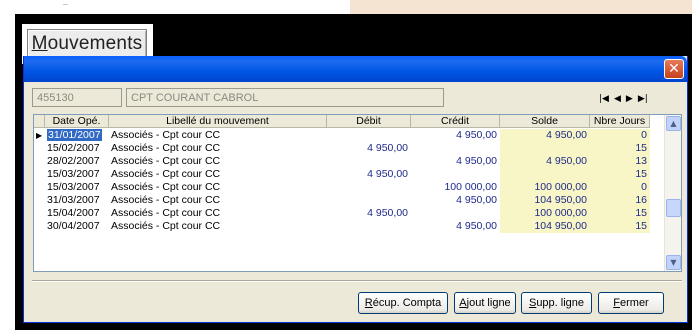  I want to click on cell-date: 15/04/2007, so click(77, 213).